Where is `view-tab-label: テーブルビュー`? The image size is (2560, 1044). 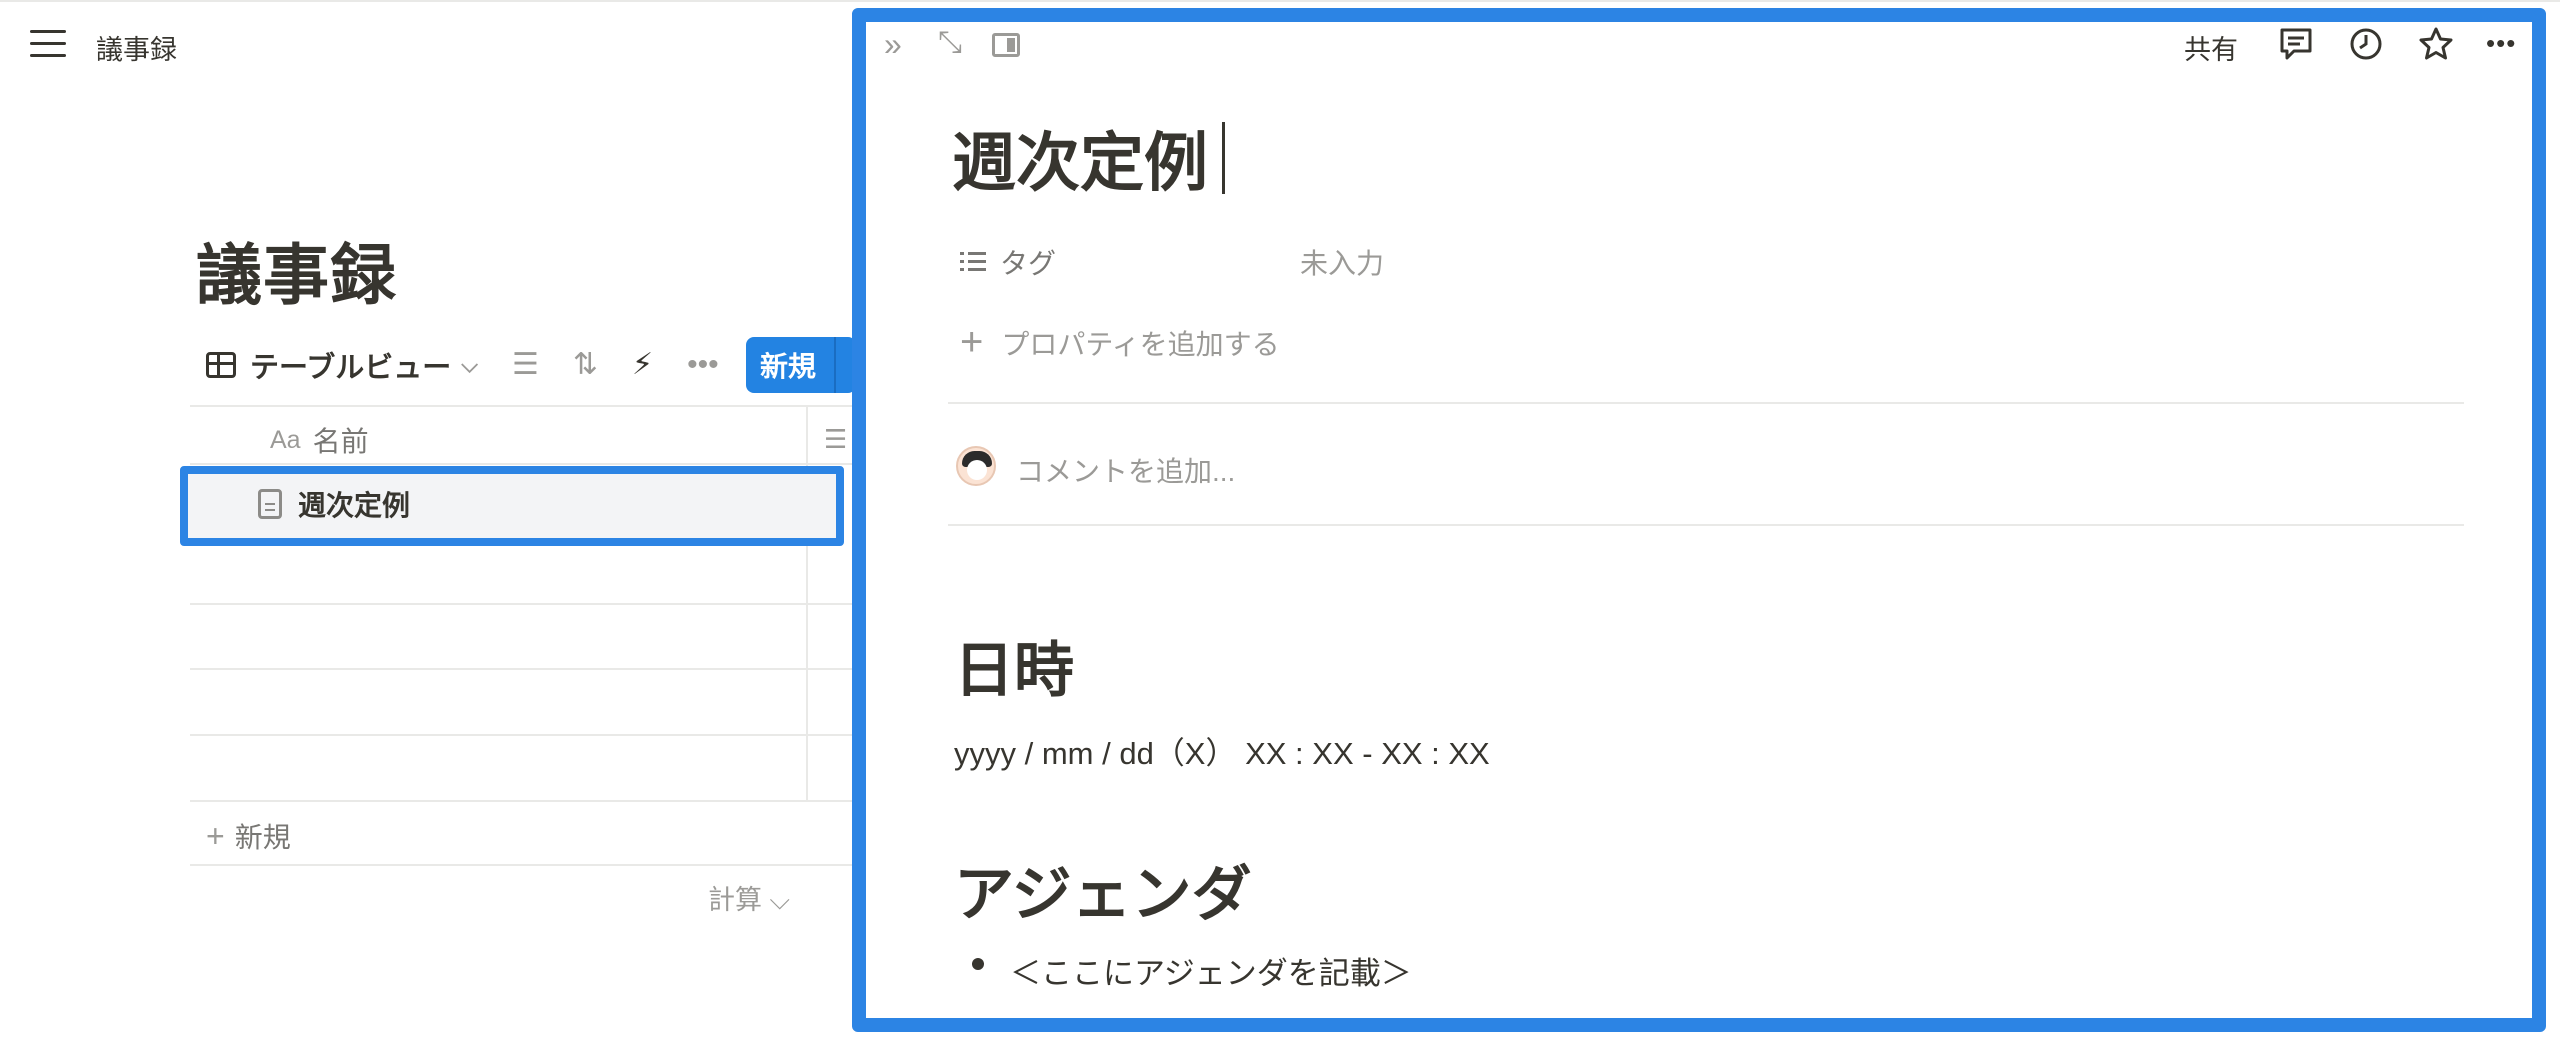
view-tab-label: テーブルビュー is located at coordinates (351, 368).